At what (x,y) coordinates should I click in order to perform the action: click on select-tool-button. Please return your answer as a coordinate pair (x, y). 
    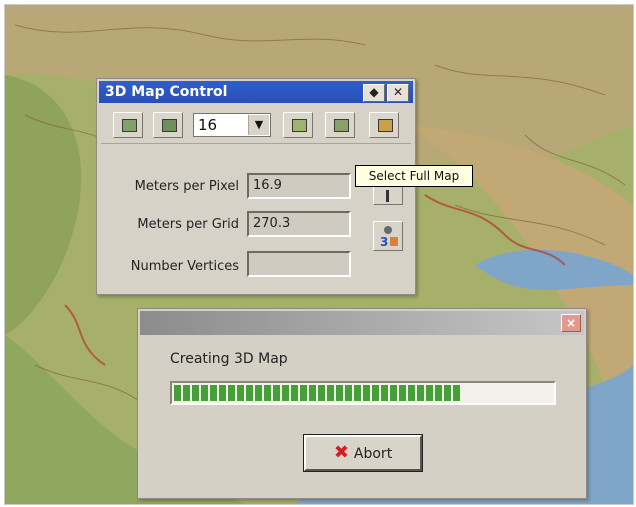
    Looking at the image, I should click on (340, 125).